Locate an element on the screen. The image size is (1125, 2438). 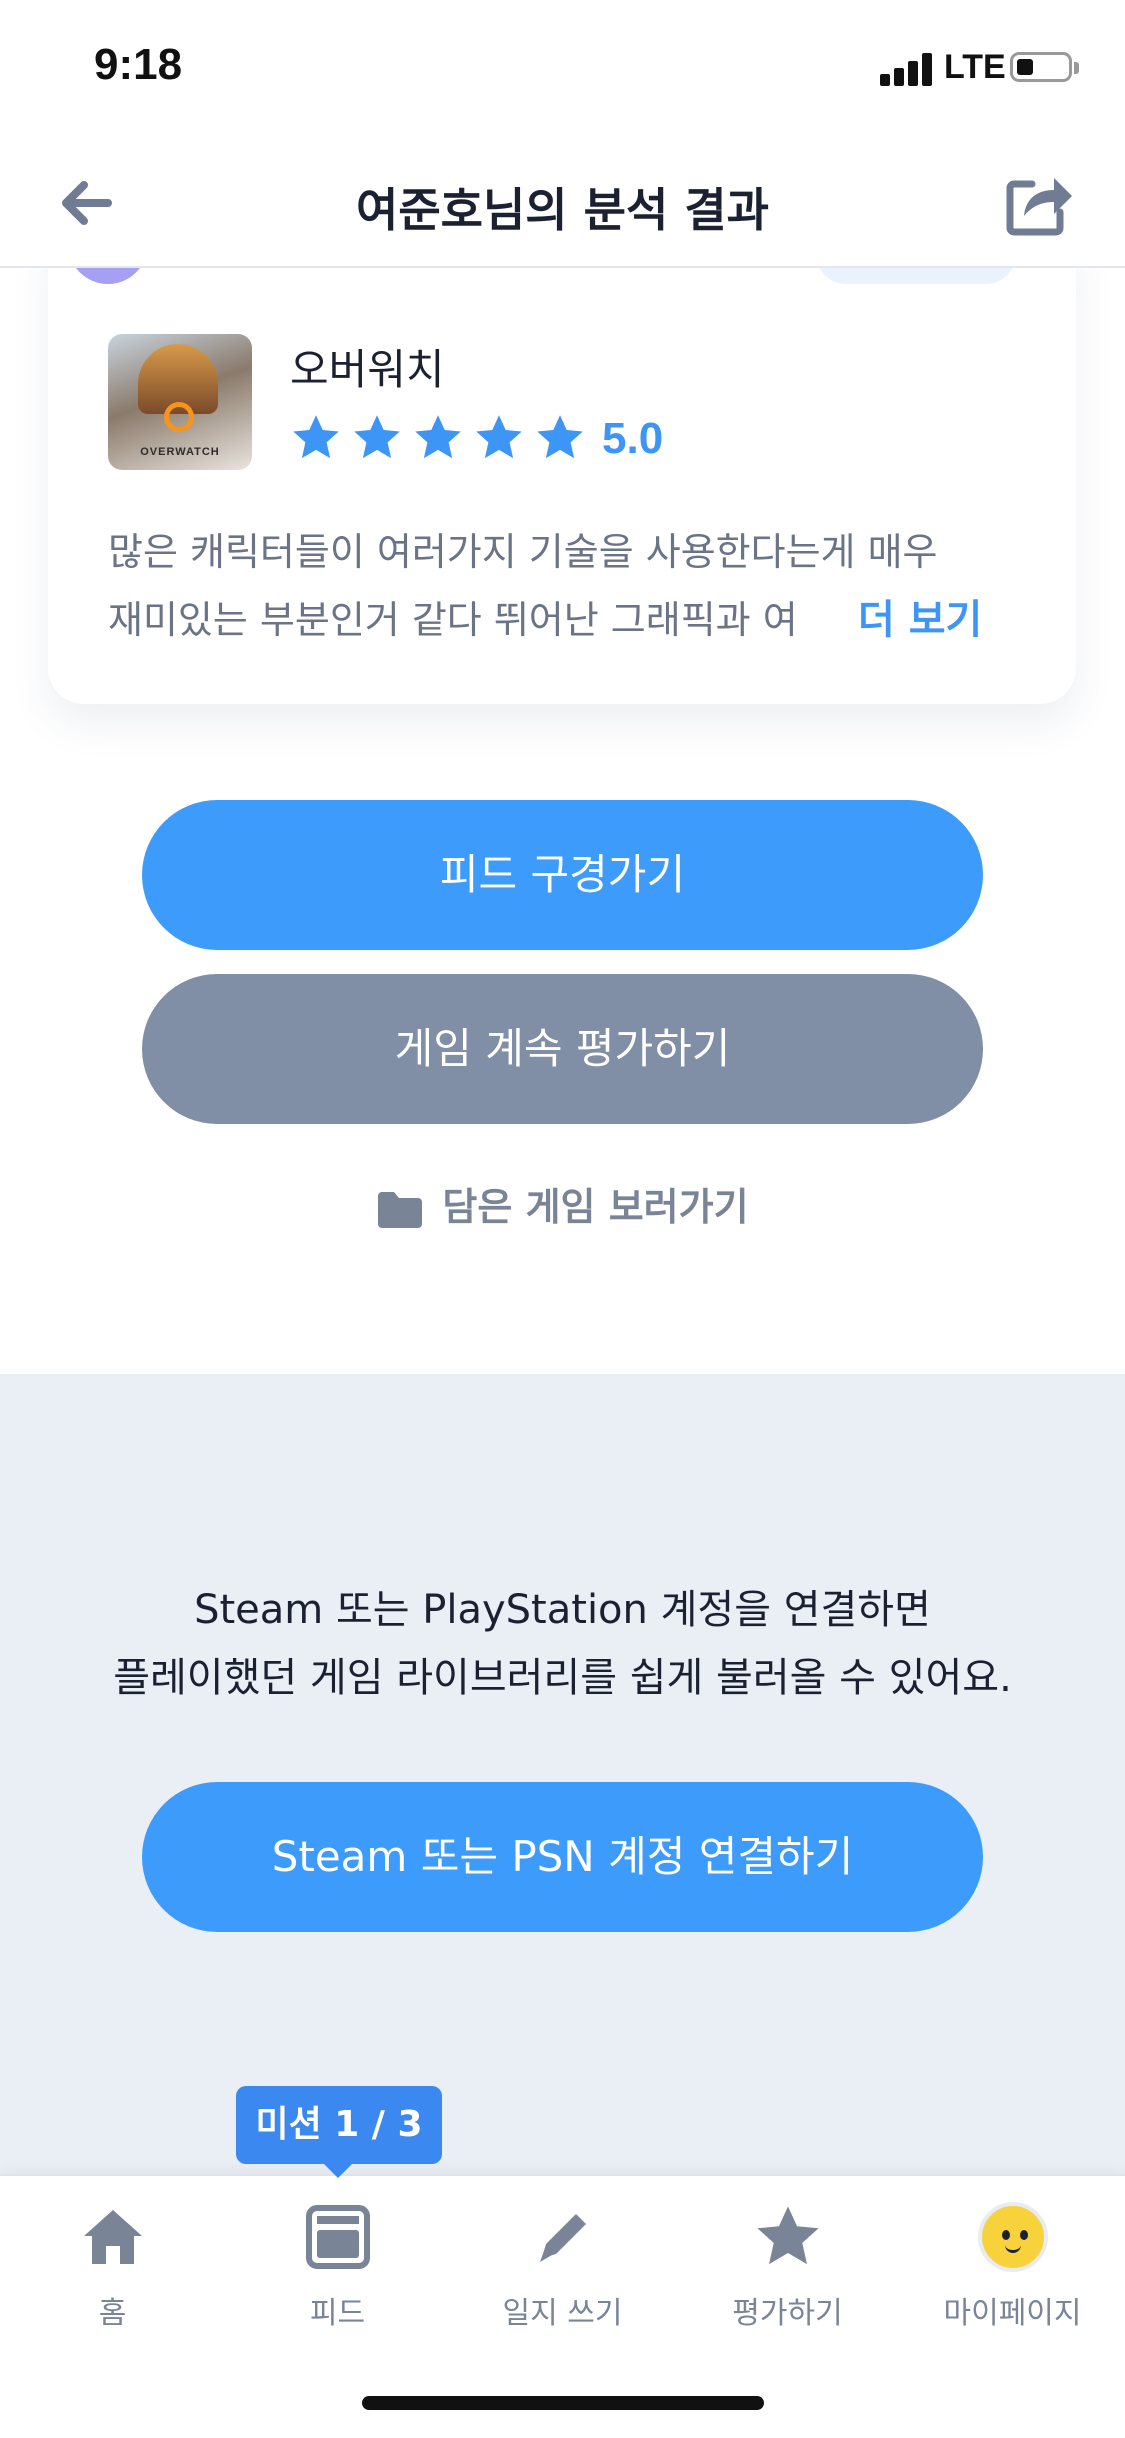
share-icon is located at coordinates (1039, 203).